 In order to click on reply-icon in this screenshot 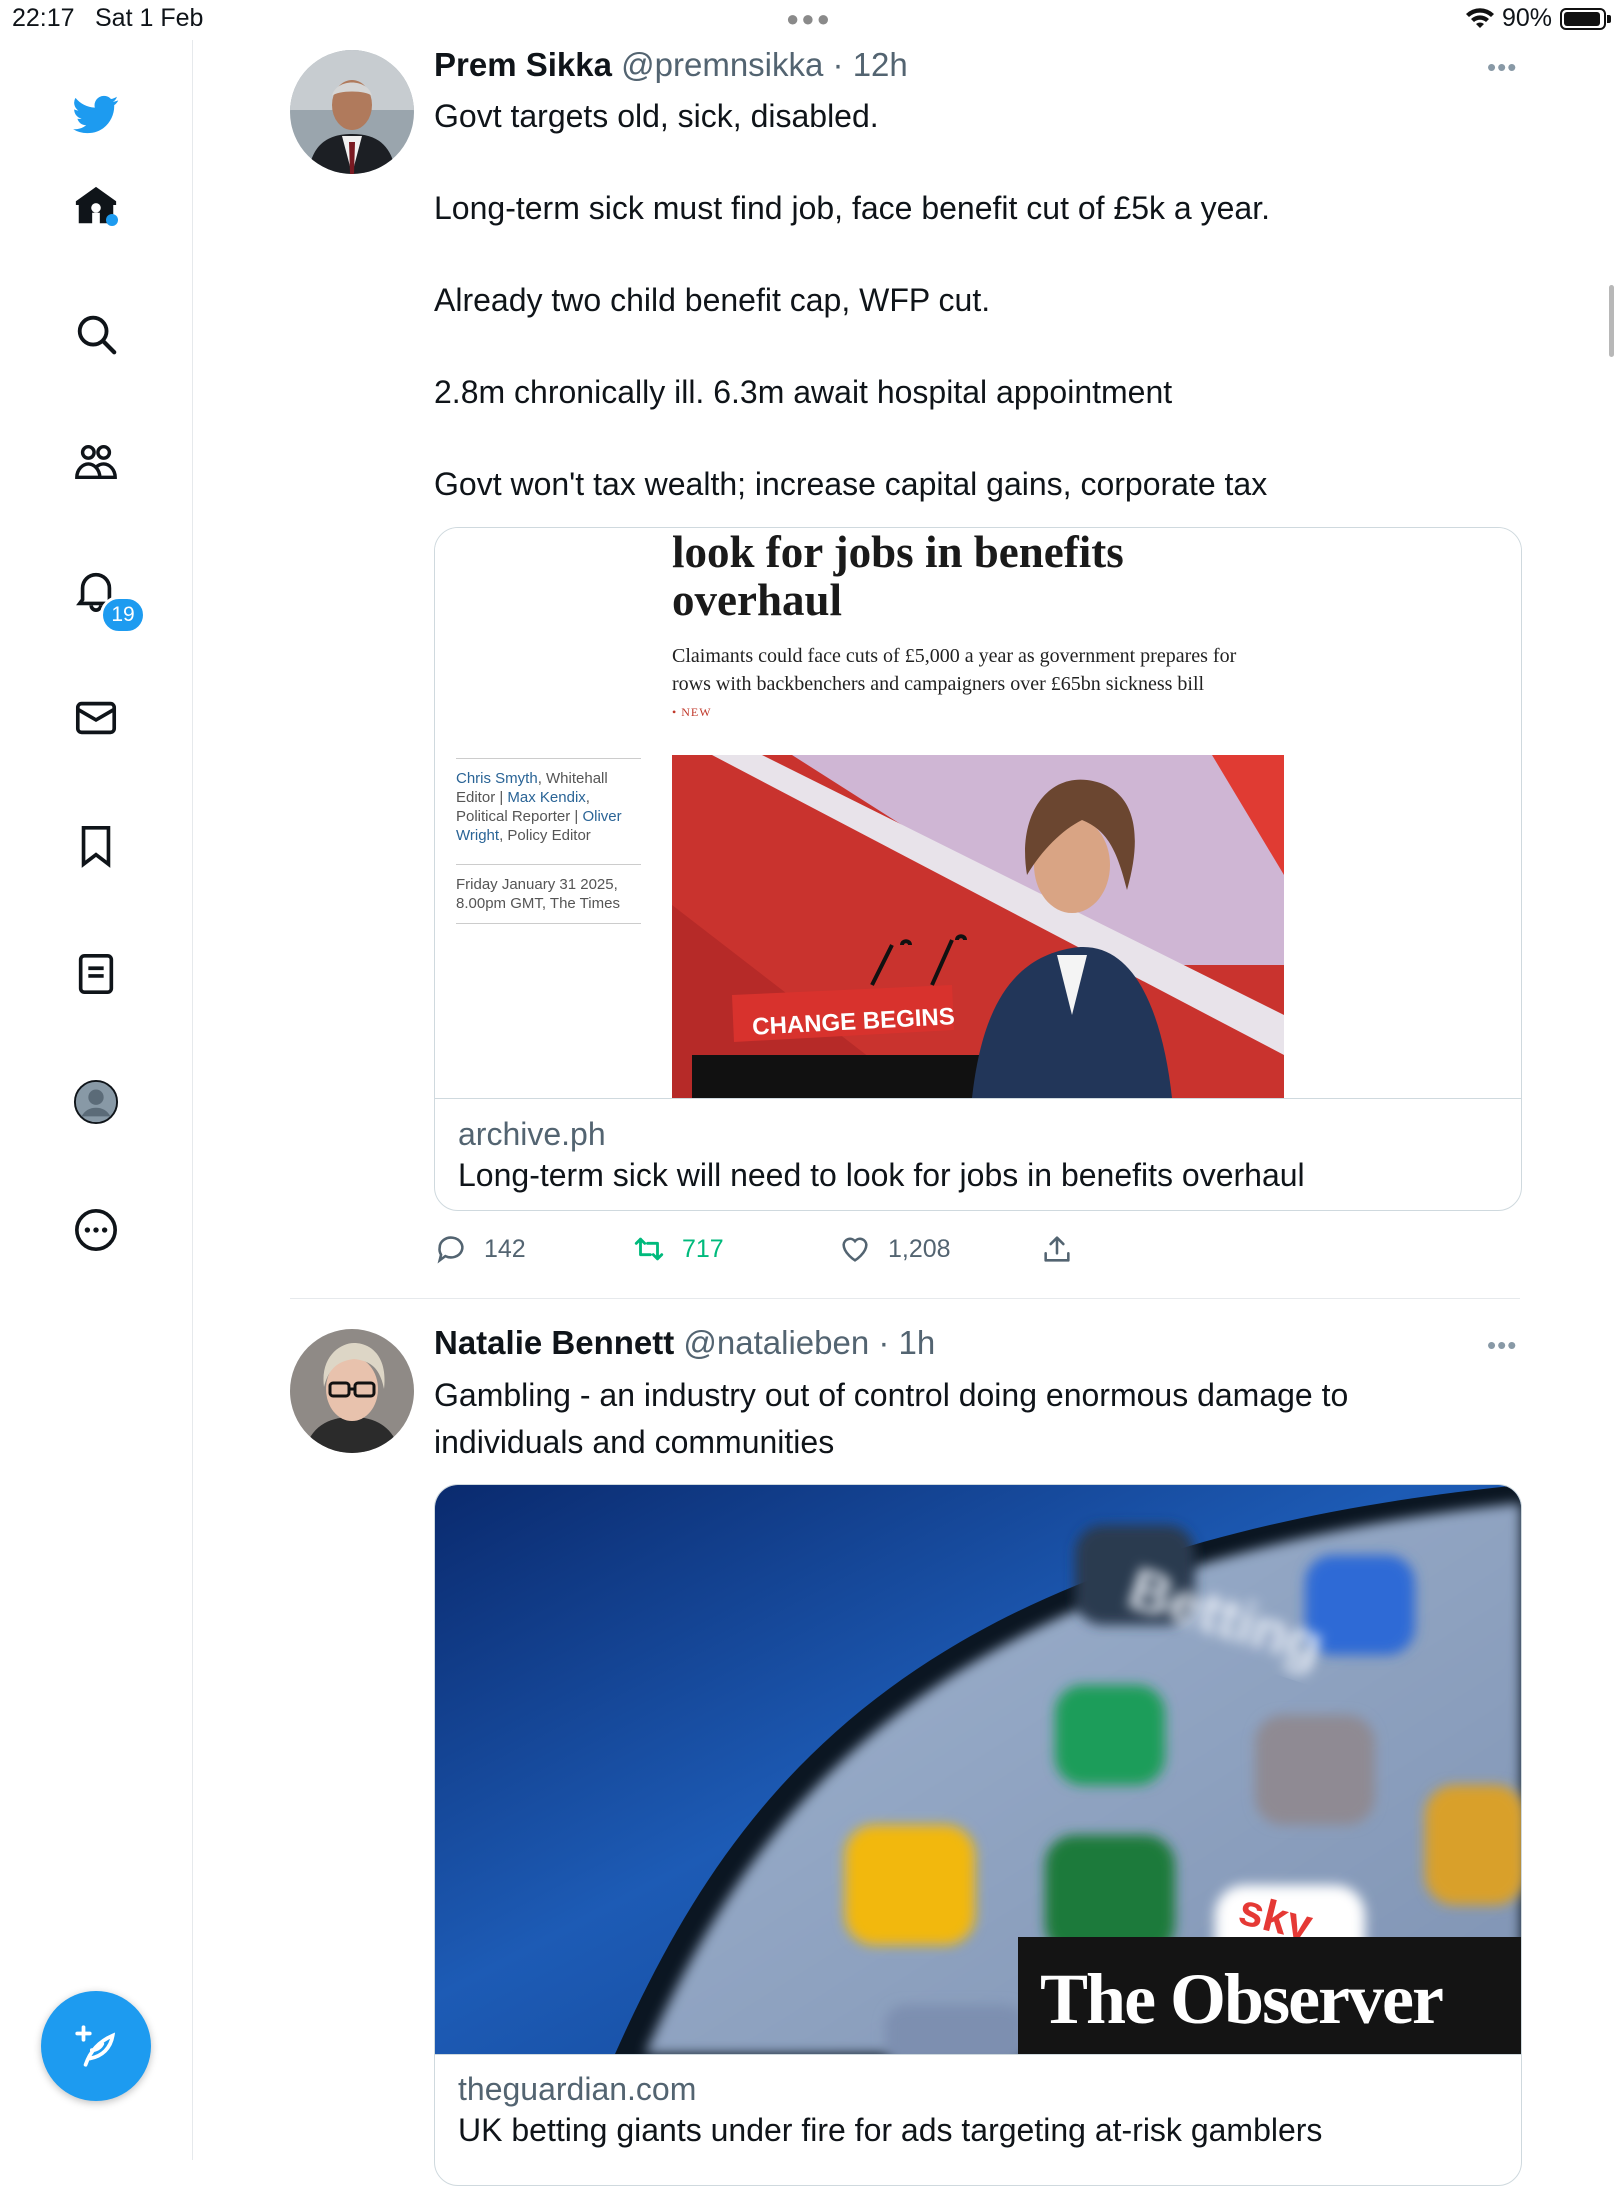, I will do `click(450, 1250)`.